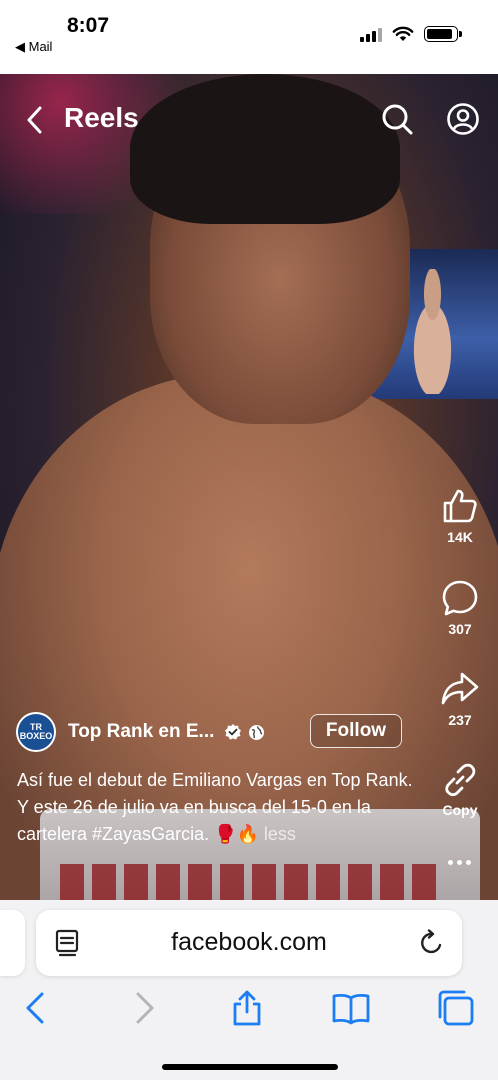 Image resolution: width=498 pixels, height=1080 pixels. I want to click on page-title: Reels, so click(101, 117).